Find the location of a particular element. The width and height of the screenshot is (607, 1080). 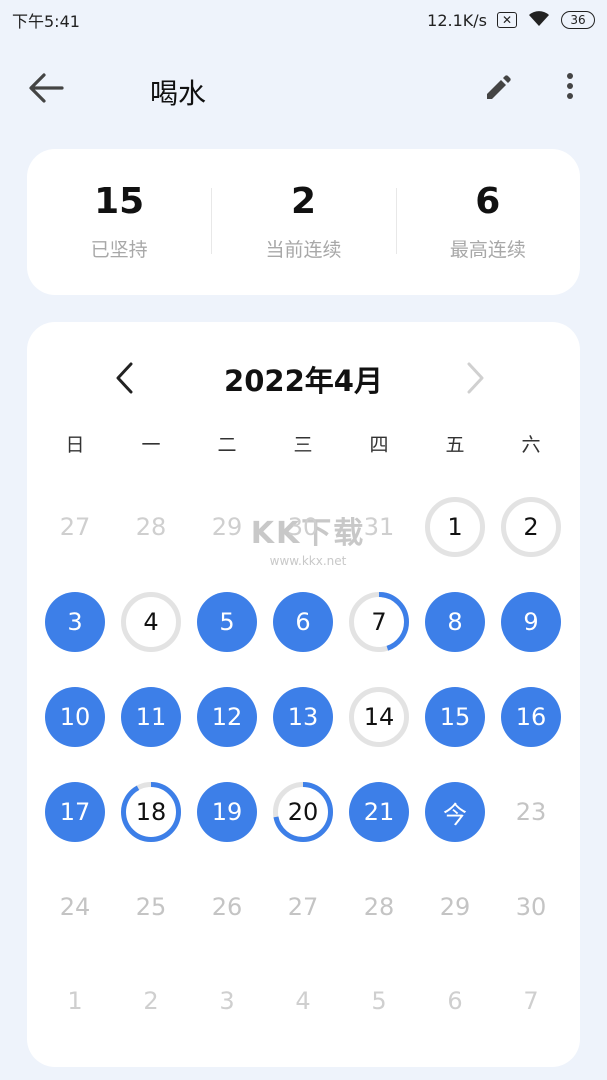

calendar-day: 30 is located at coordinates (531, 907).